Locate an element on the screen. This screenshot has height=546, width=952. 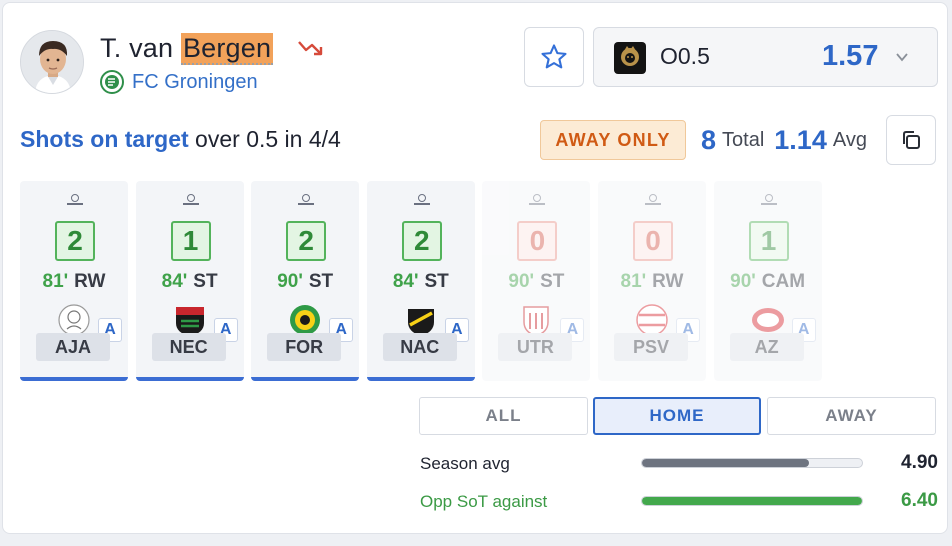
season-avg-row: Season avg 4.90 is located at coordinates (680, 464).